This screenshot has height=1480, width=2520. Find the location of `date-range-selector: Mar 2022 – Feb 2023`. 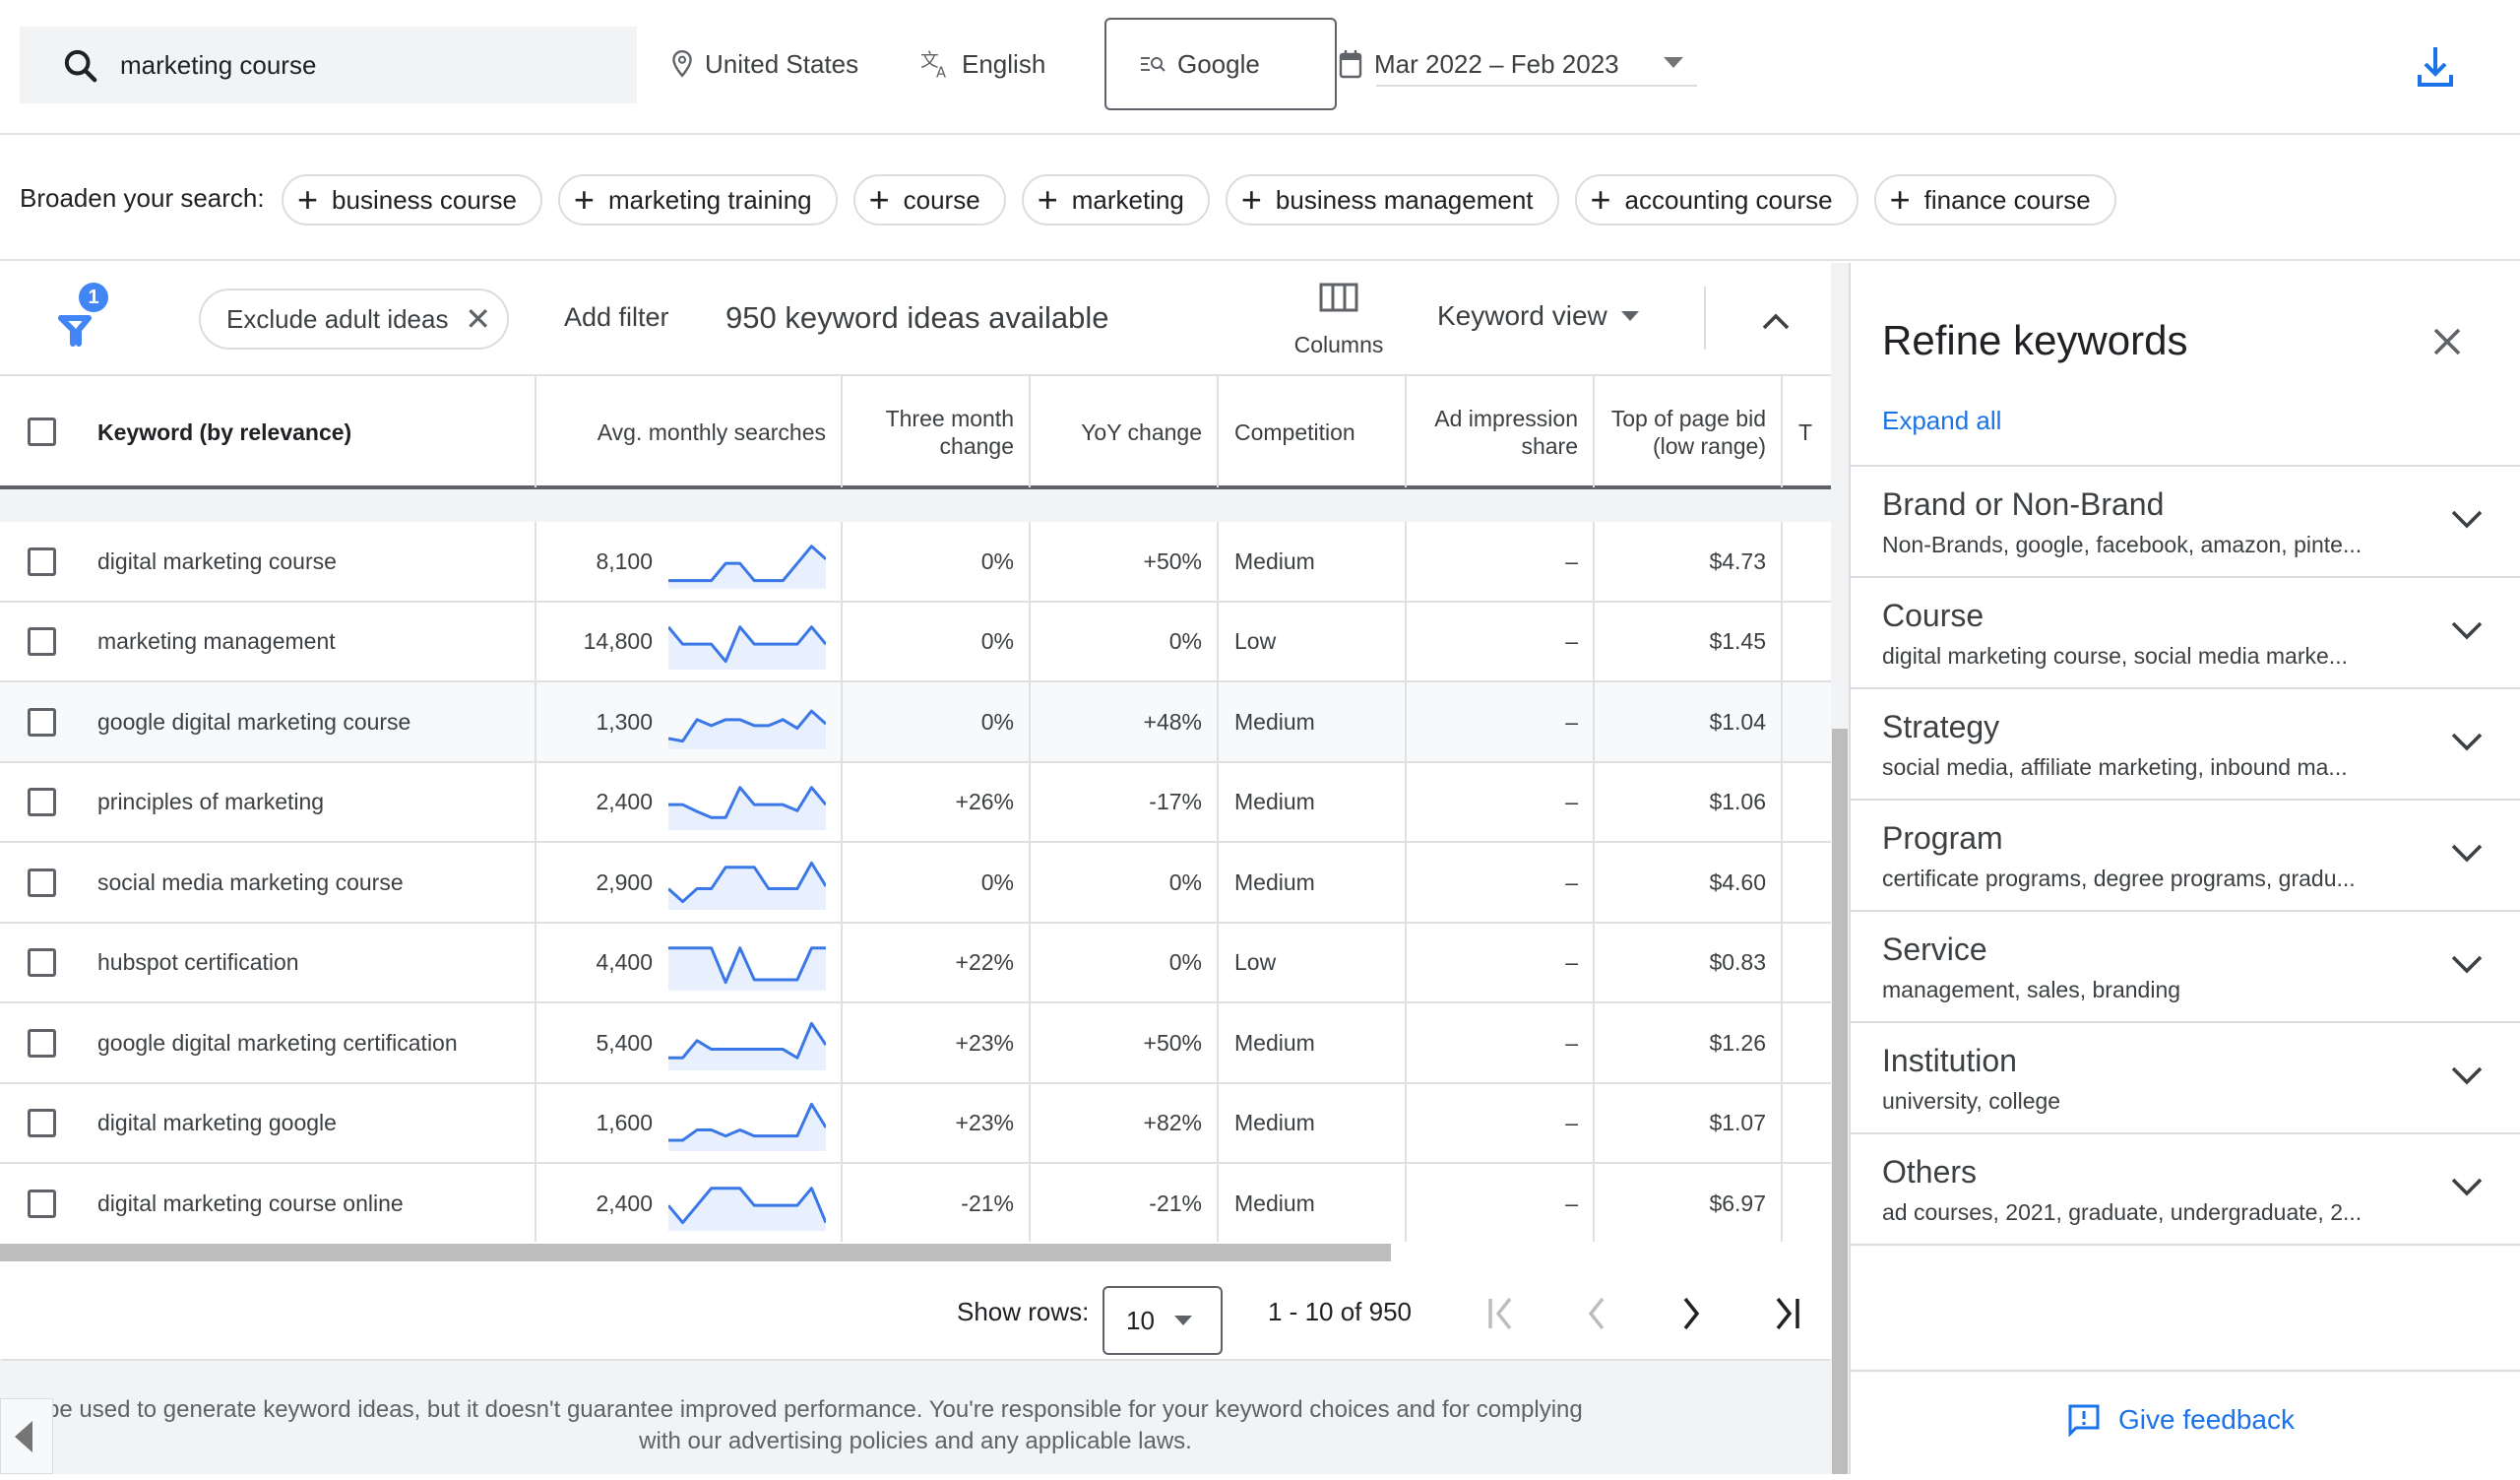

date-range-selector: Mar 2022 – Feb 2023 is located at coordinates (1479, 64).